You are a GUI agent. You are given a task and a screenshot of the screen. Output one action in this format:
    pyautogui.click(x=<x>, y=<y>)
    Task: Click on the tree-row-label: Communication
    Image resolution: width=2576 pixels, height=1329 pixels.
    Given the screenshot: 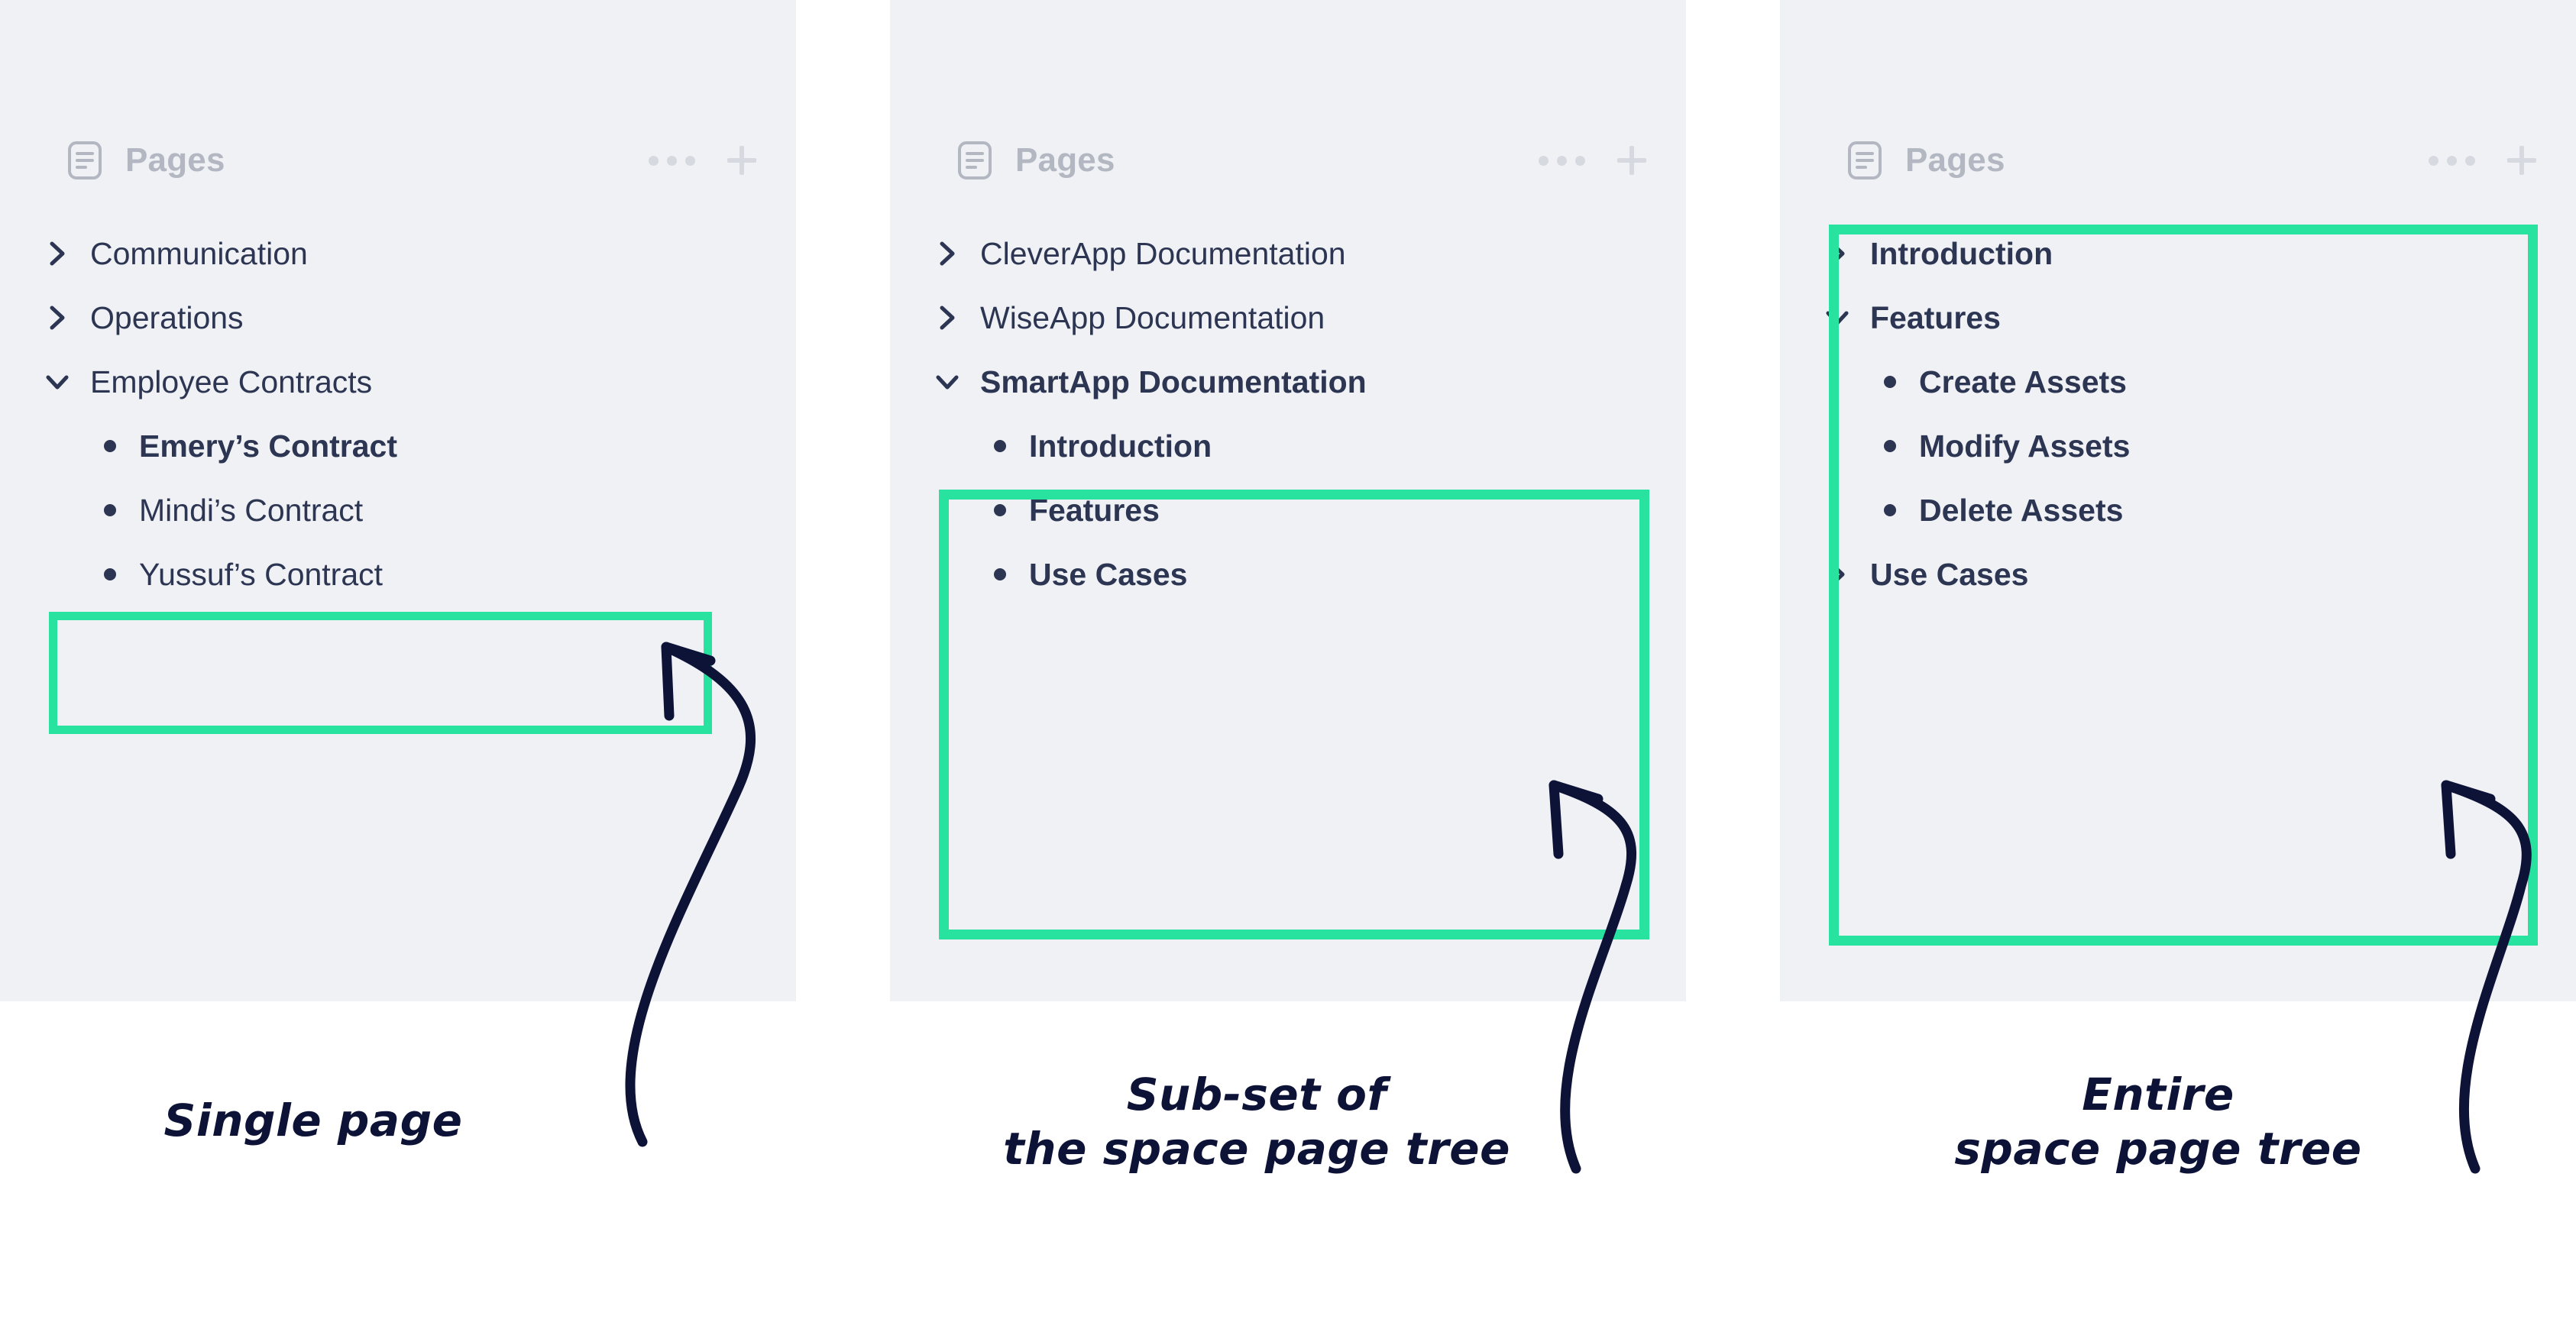 What is the action you would take?
    pyautogui.click(x=199, y=253)
    